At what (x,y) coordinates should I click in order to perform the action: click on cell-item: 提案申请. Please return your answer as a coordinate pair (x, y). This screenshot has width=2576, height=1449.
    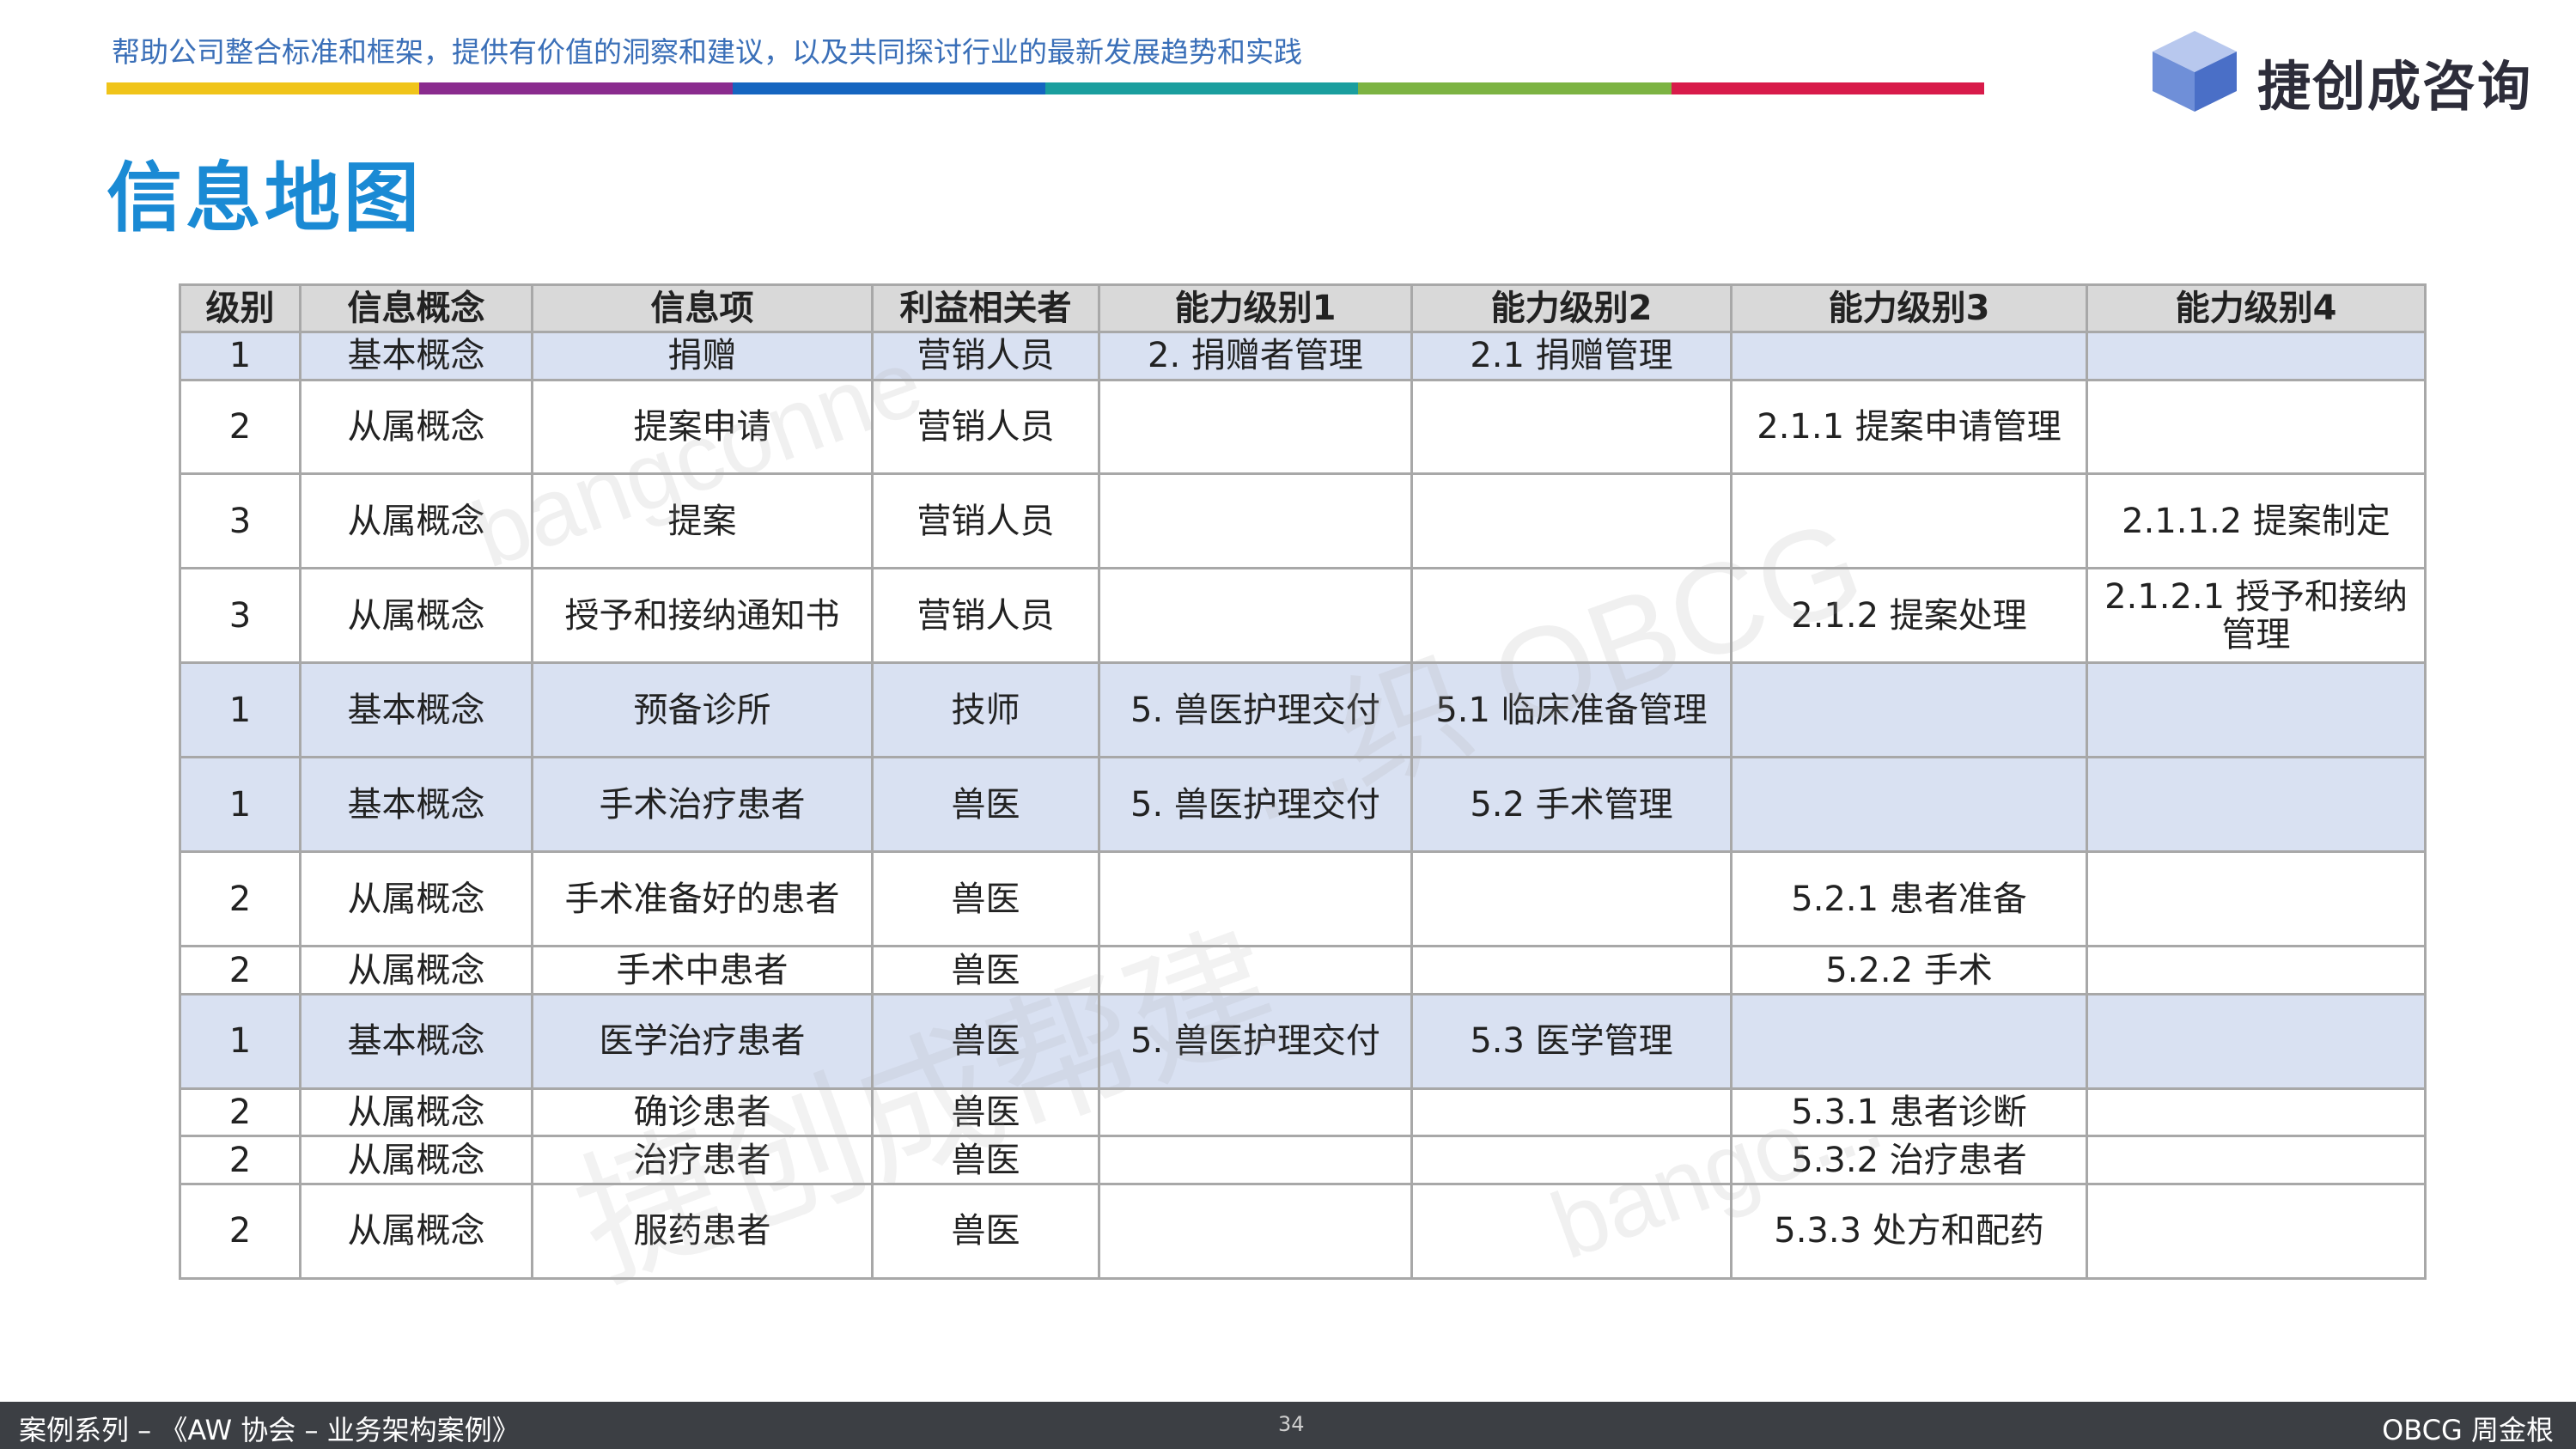
    Looking at the image, I should click on (702, 427).